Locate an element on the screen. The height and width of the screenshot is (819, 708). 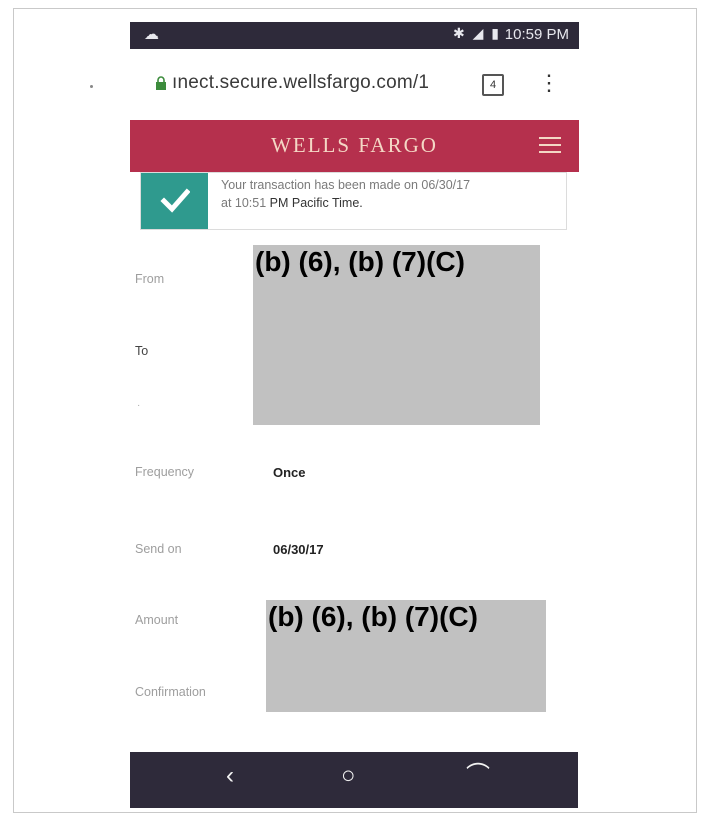
brand-header: WELLS FARGO is located at coordinates (354, 146).